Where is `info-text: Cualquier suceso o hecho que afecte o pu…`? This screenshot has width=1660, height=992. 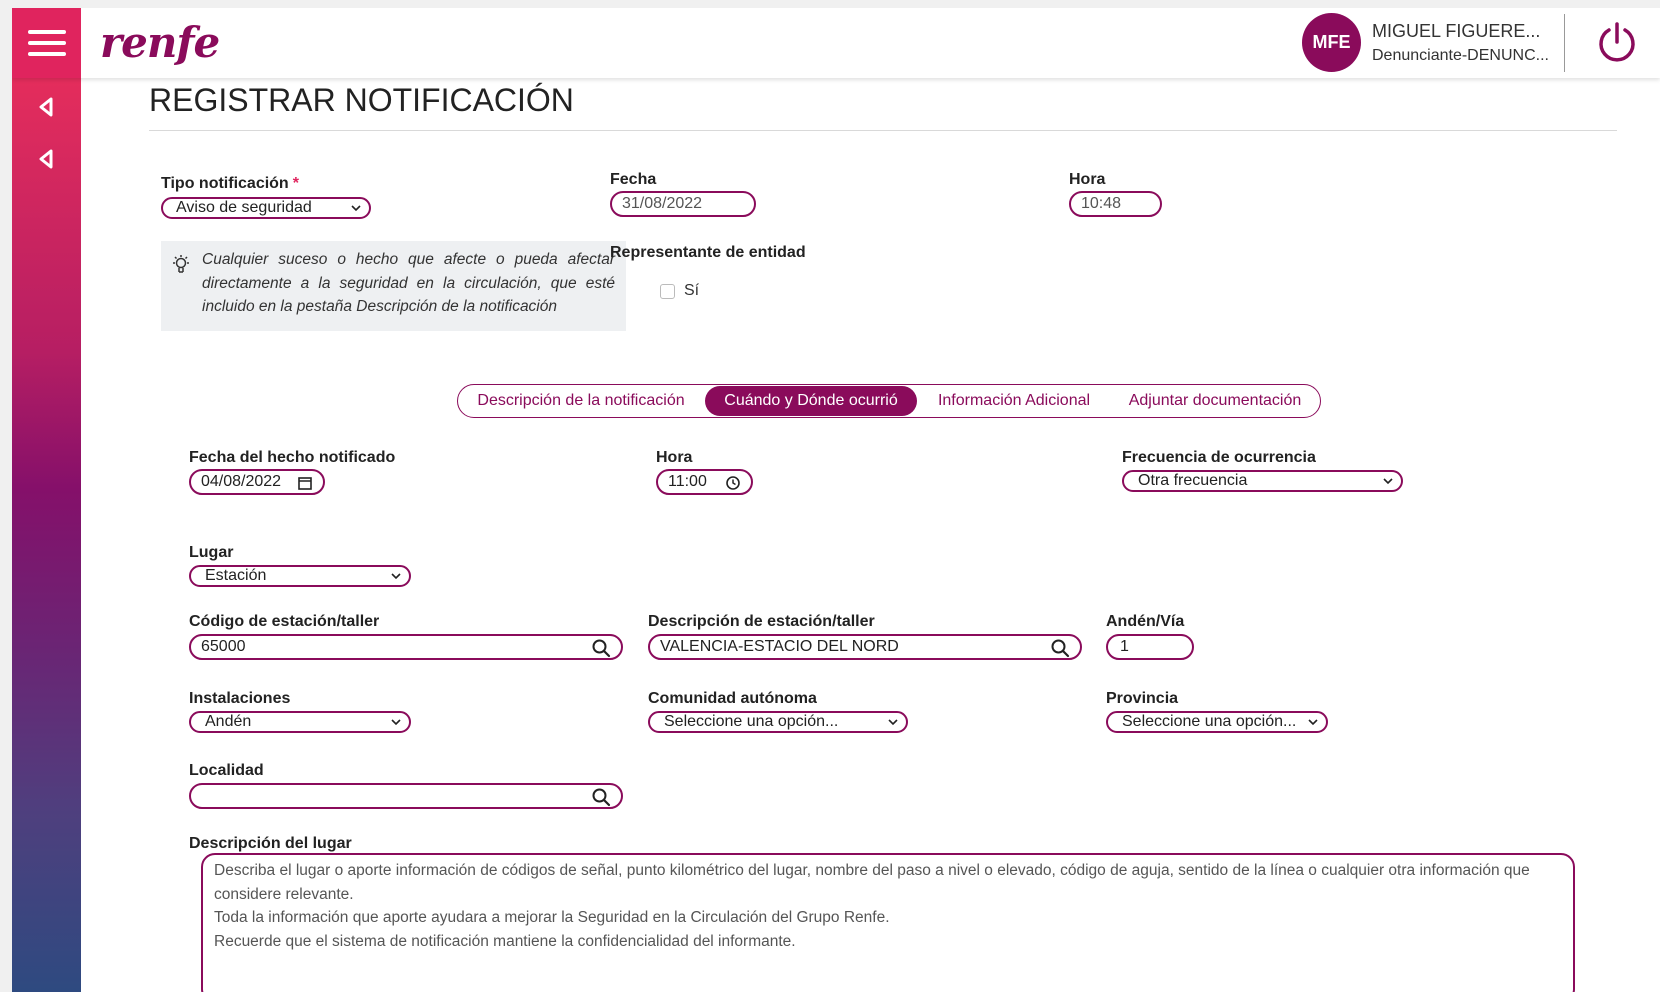 info-text: Cualquier suceso o hecho que afecte o pu… is located at coordinates (408, 283).